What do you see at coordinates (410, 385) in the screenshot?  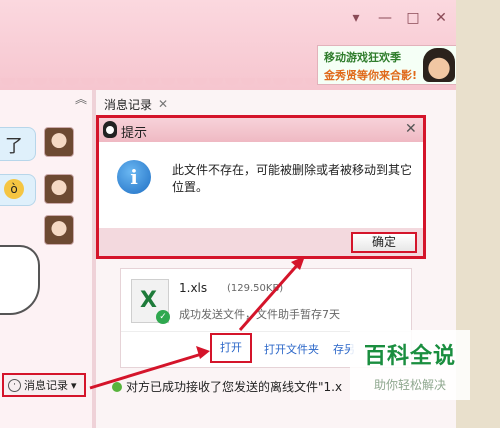 I see `watermark-subtitle: 助你轻松解决` at bounding box center [410, 385].